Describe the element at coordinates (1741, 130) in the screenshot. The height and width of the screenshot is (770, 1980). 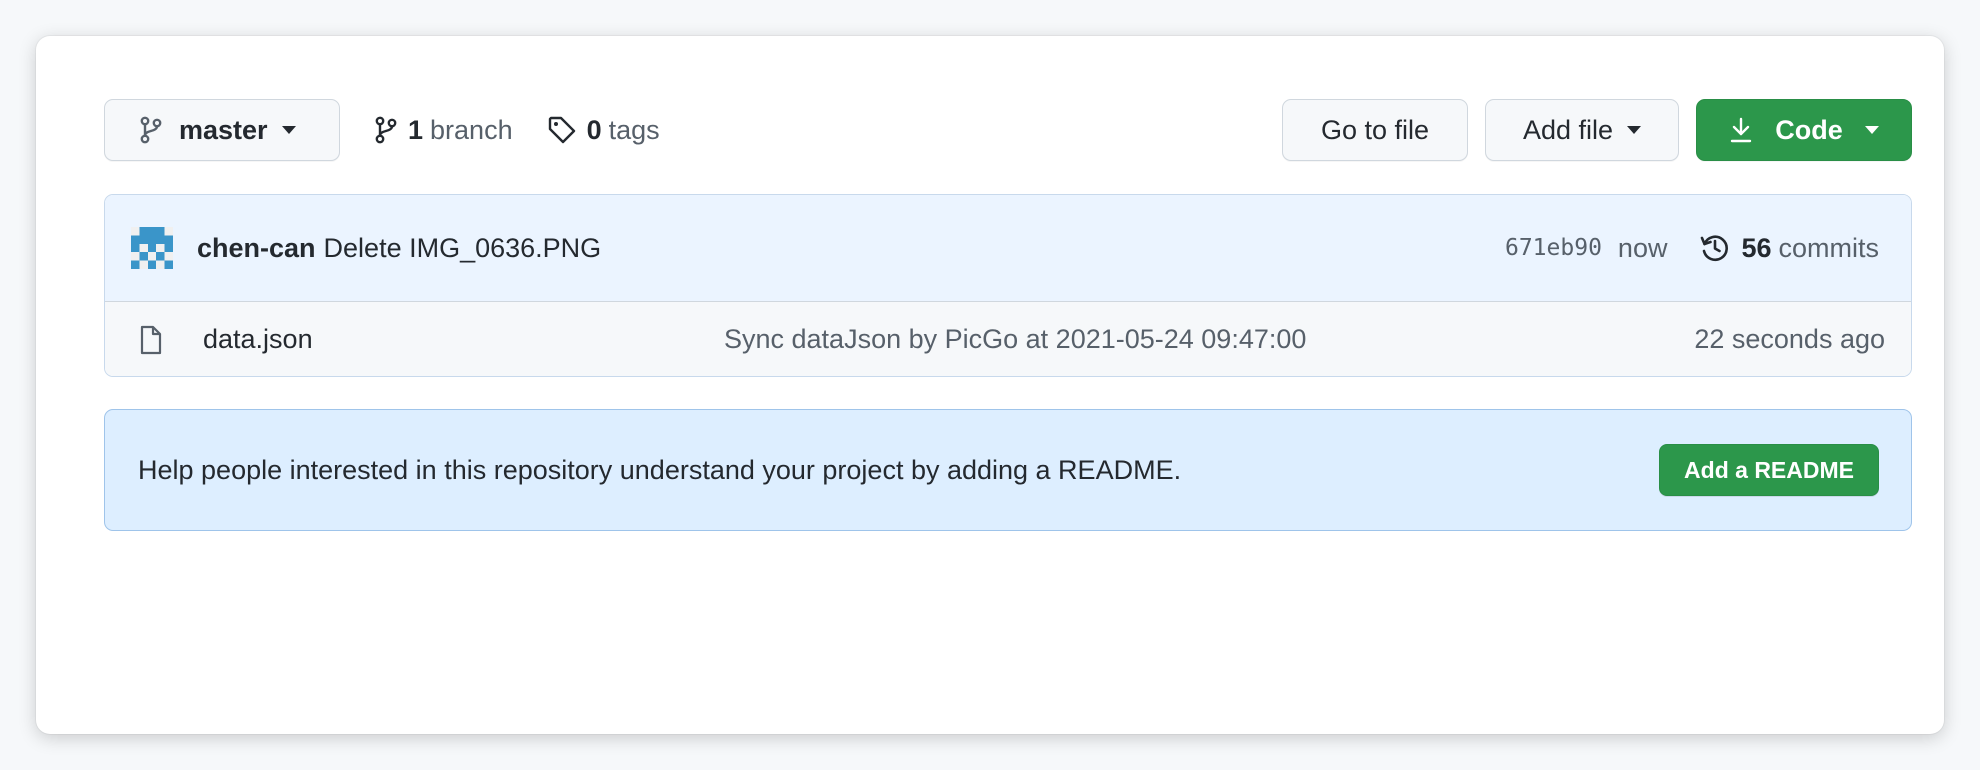
I see `download-icon` at that location.